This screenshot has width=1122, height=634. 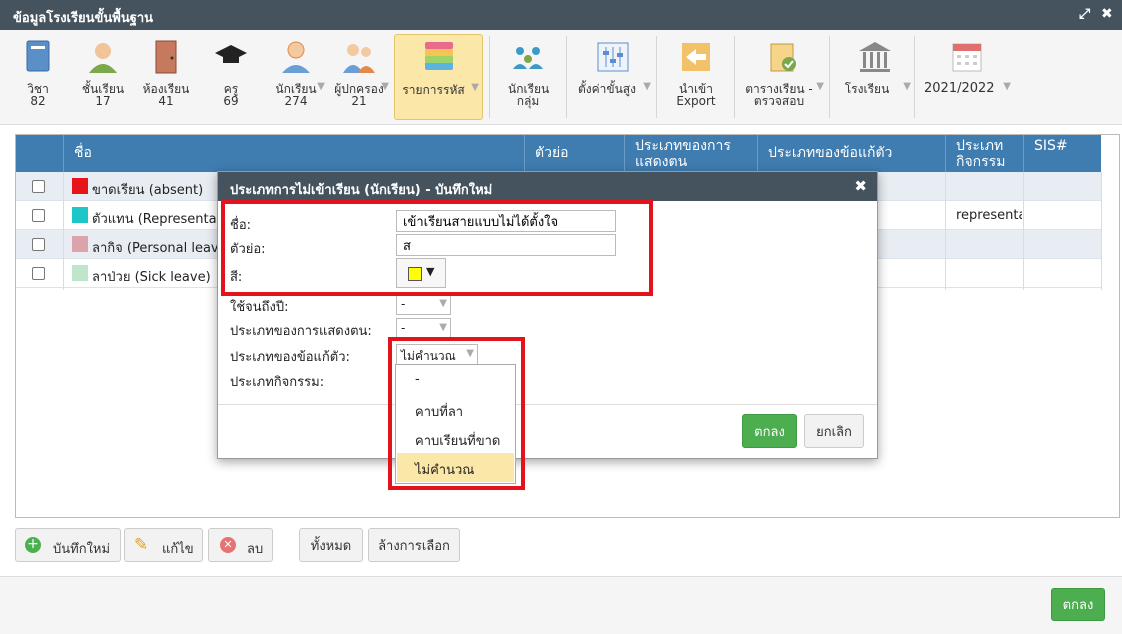 What do you see at coordinates (259, 307) in the screenshot?
I see `until-year-label: ใช้จนถึงปี:` at bounding box center [259, 307].